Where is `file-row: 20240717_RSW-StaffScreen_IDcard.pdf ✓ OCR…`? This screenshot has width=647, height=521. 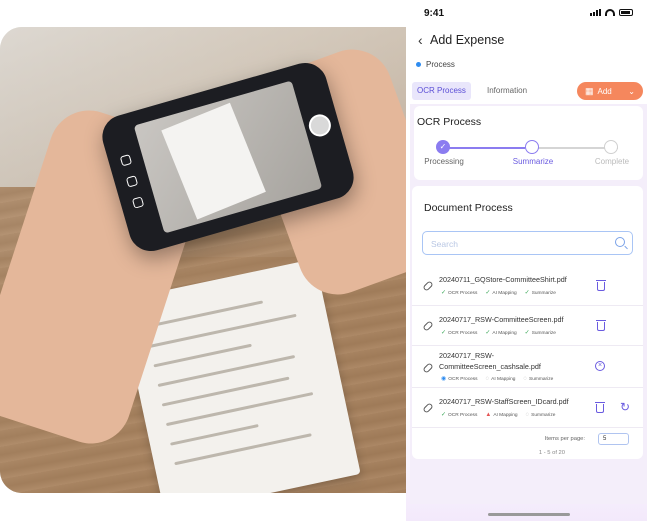 file-row: 20240717_RSW-StaffScreen_IDcard.pdf ✓ OCR… is located at coordinates (527, 408).